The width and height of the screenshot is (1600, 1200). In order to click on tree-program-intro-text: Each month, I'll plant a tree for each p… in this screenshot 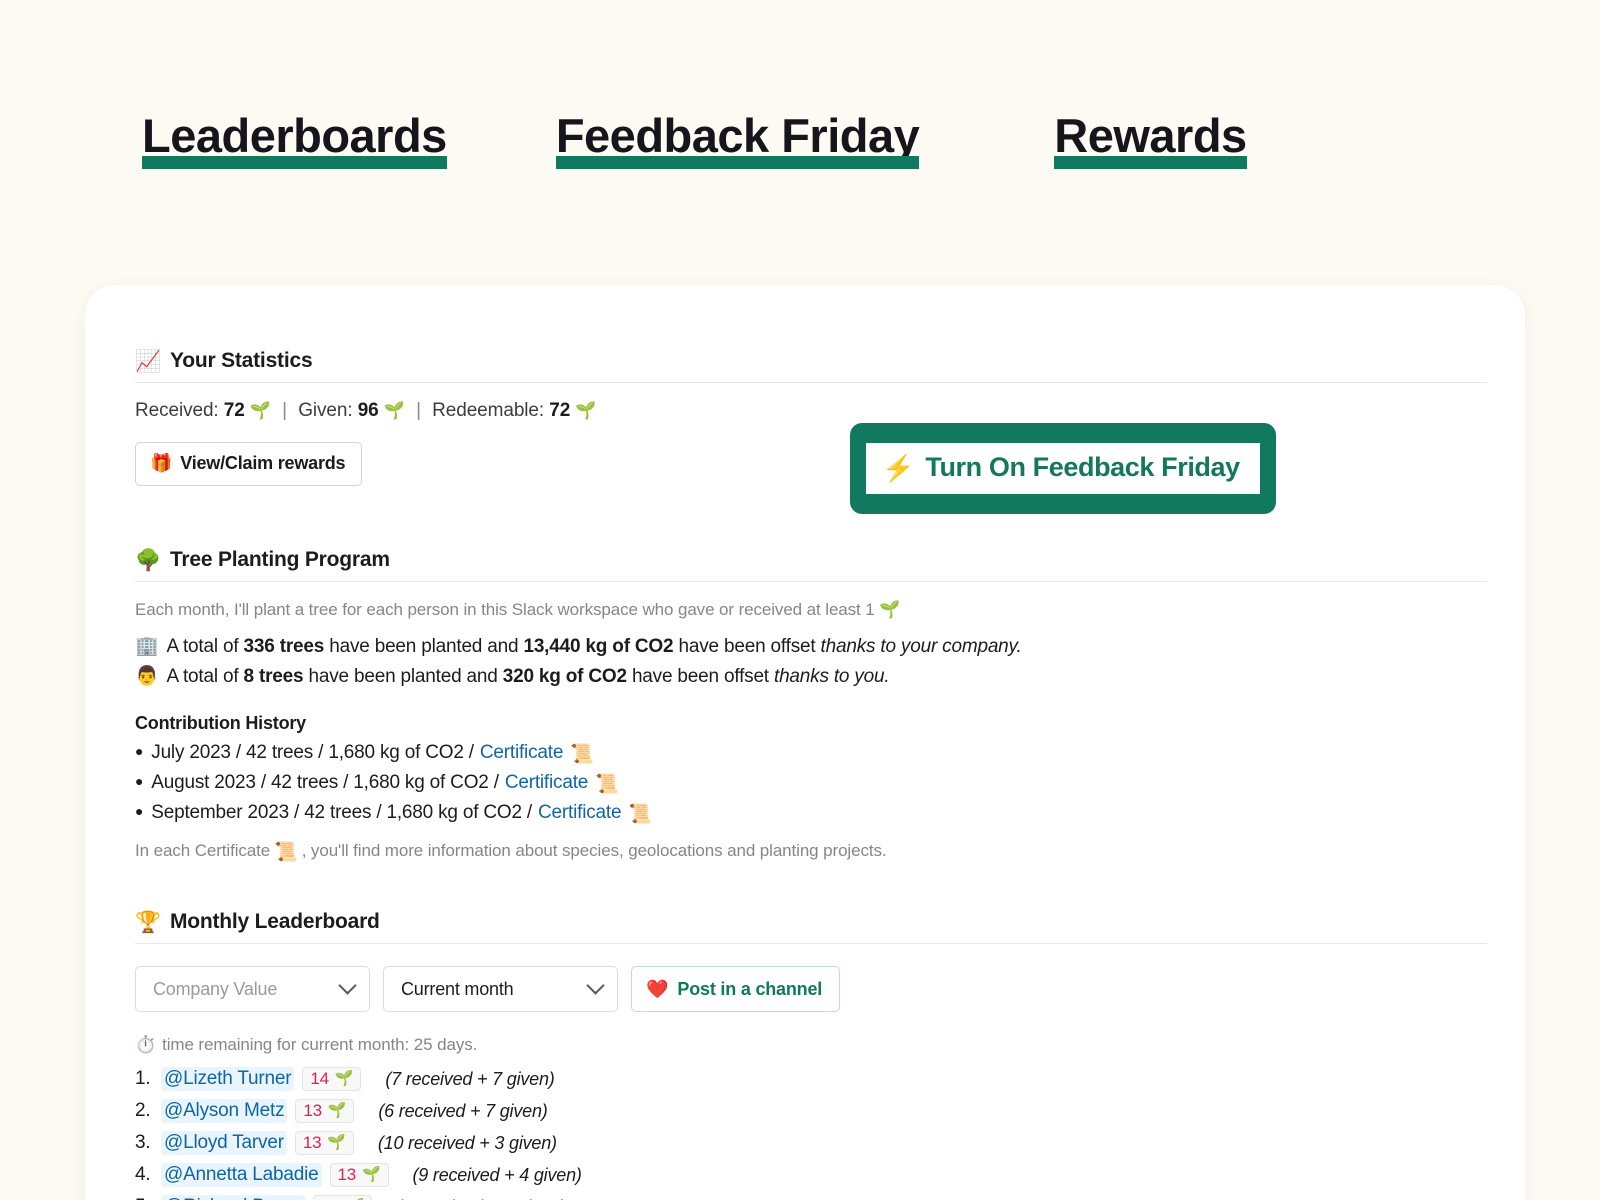, I will do `click(505, 609)`.